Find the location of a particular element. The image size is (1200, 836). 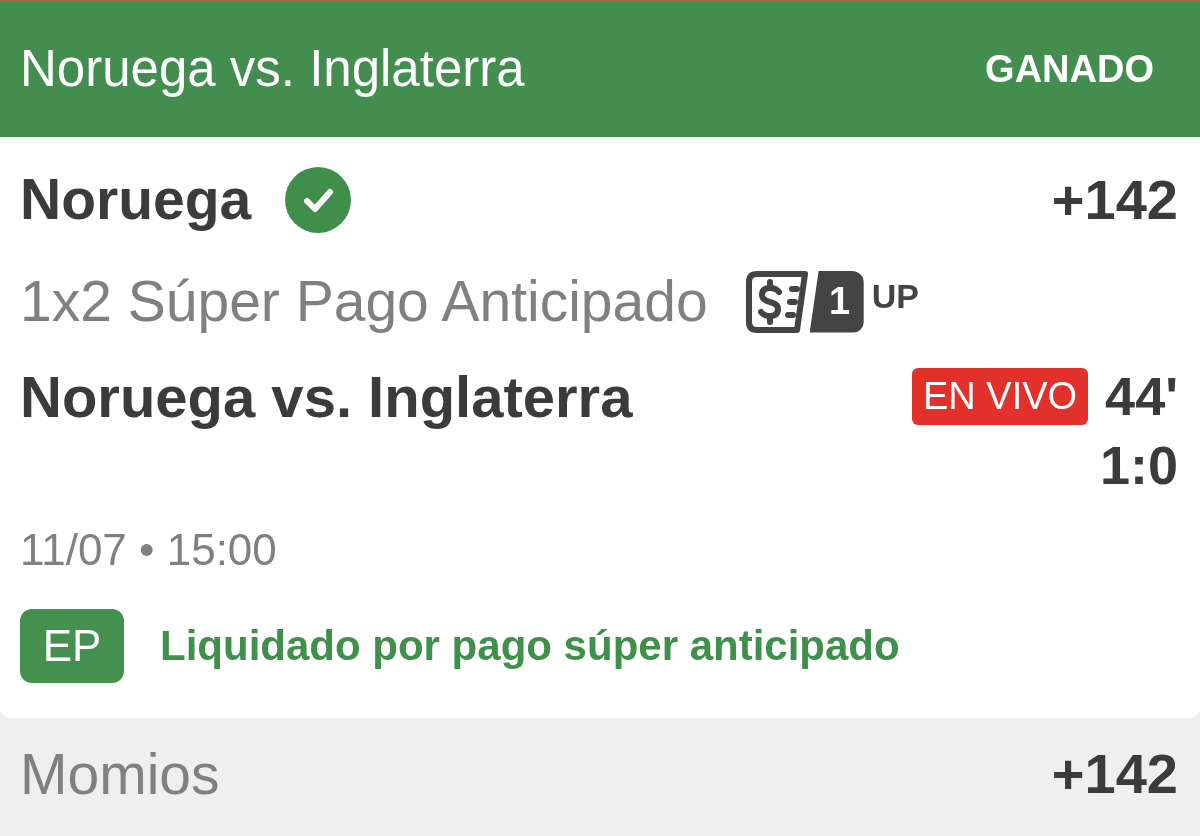

match-minute: 44' is located at coordinates (1141, 396).